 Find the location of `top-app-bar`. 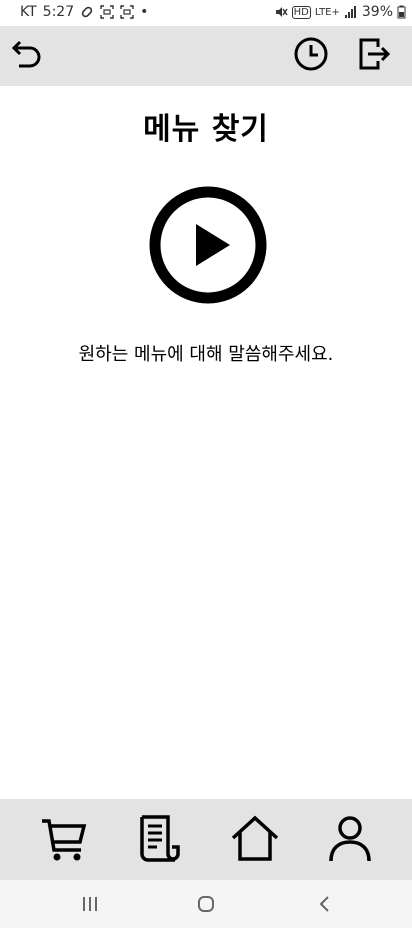

top-app-bar is located at coordinates (206, 56).